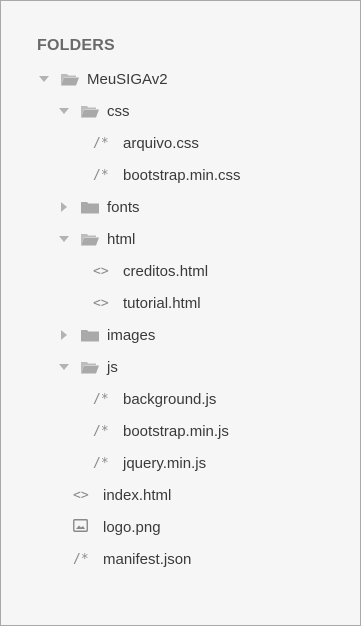 This screenshot has height=628, width=363. What do you see at coordinates (161, 143) in the screenshot?
I see `tree-item-label: arquivo.css` at bounding box center [161, 143].